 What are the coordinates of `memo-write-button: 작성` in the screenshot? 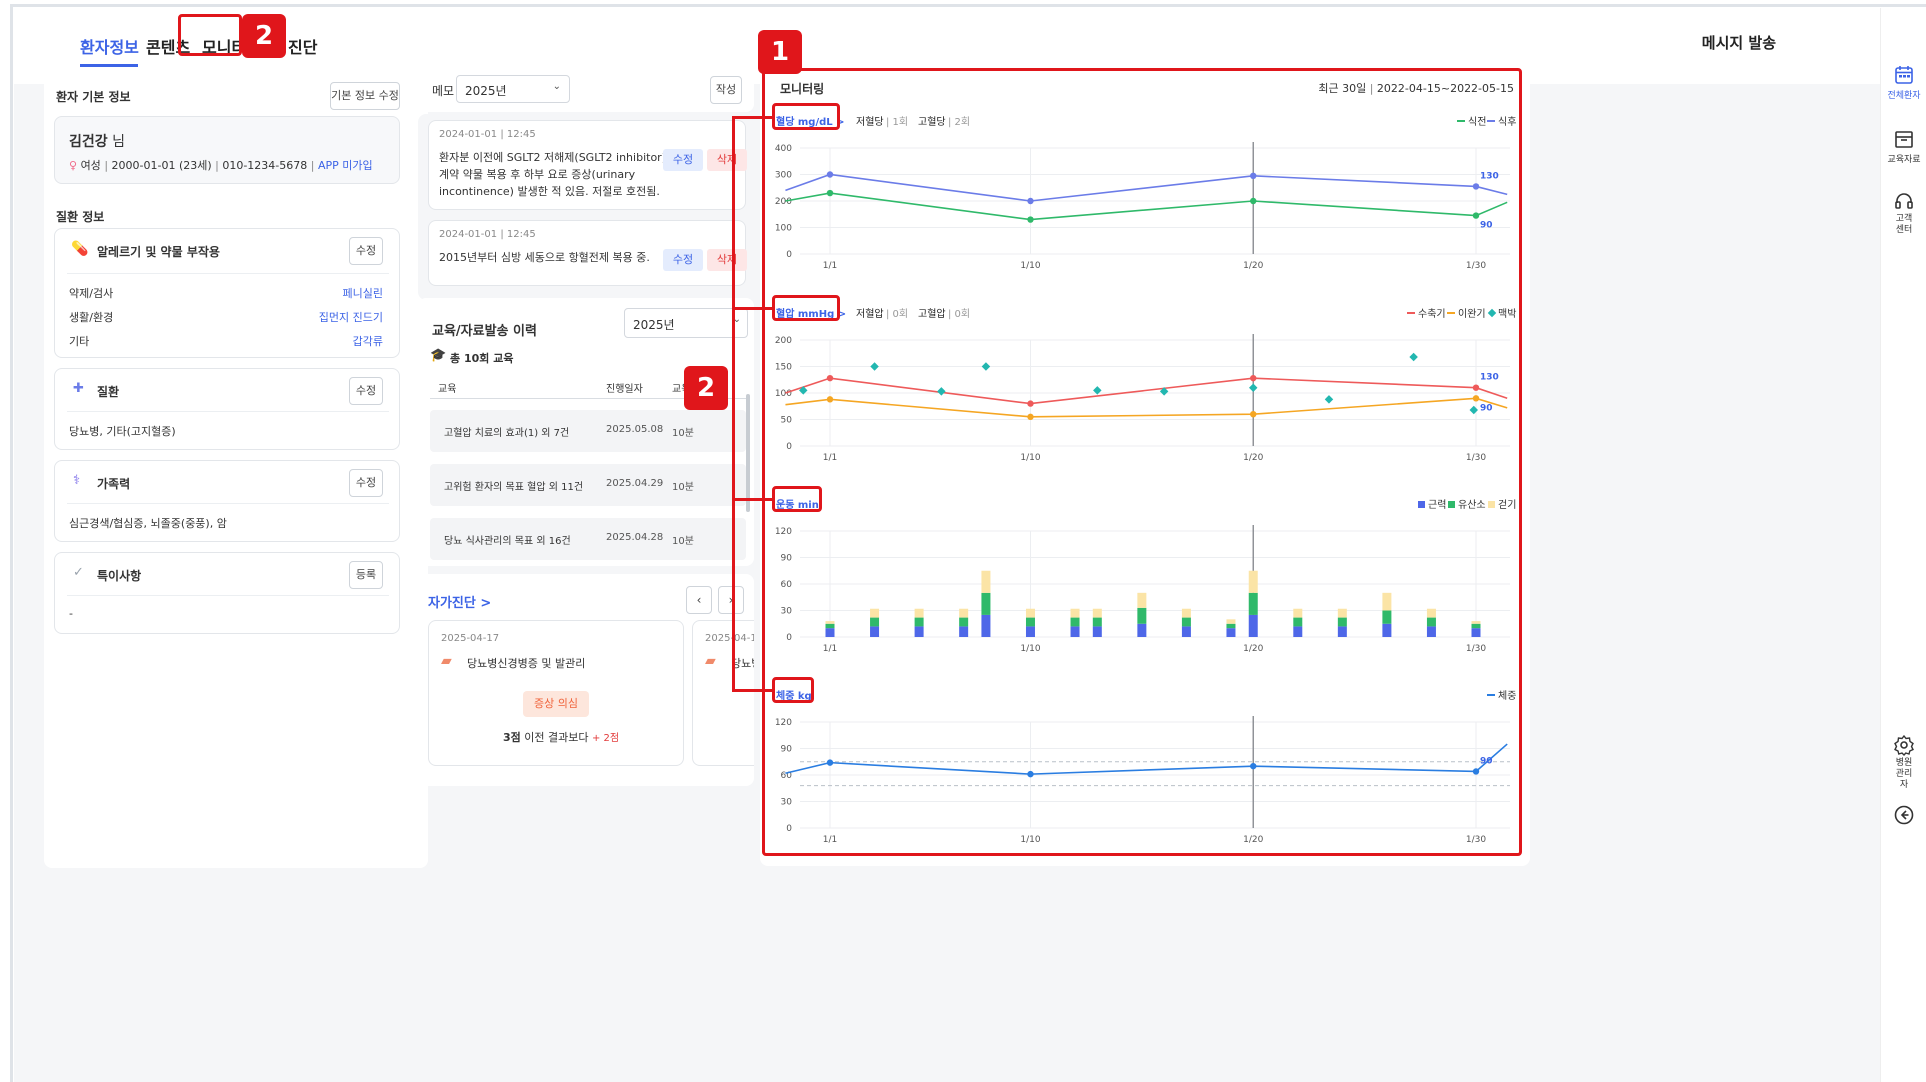 It's located at (726, 90).